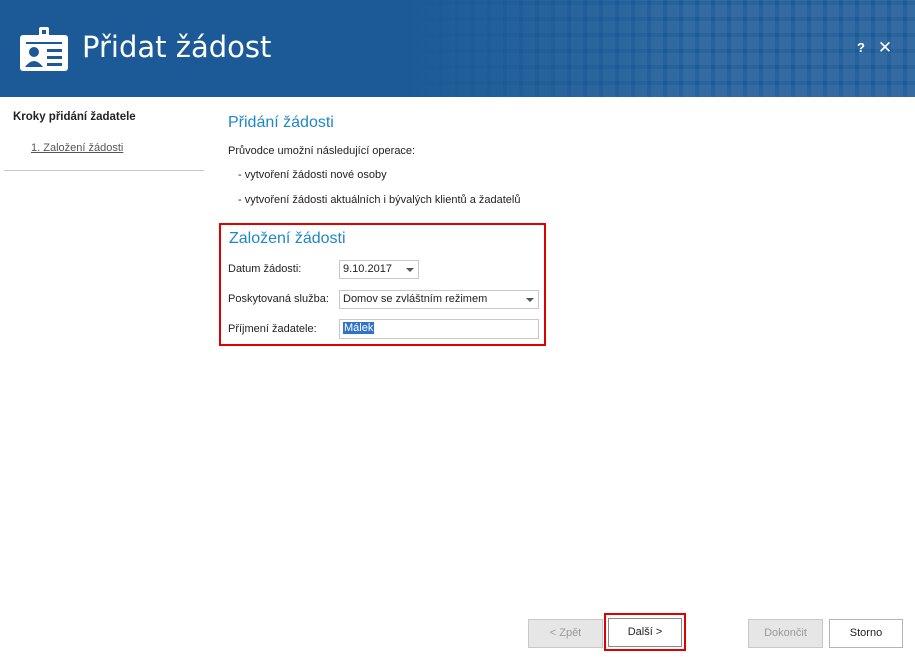  I want to click on operation-item: - vytvoření žádosti nové osoby, so click(312, 175).